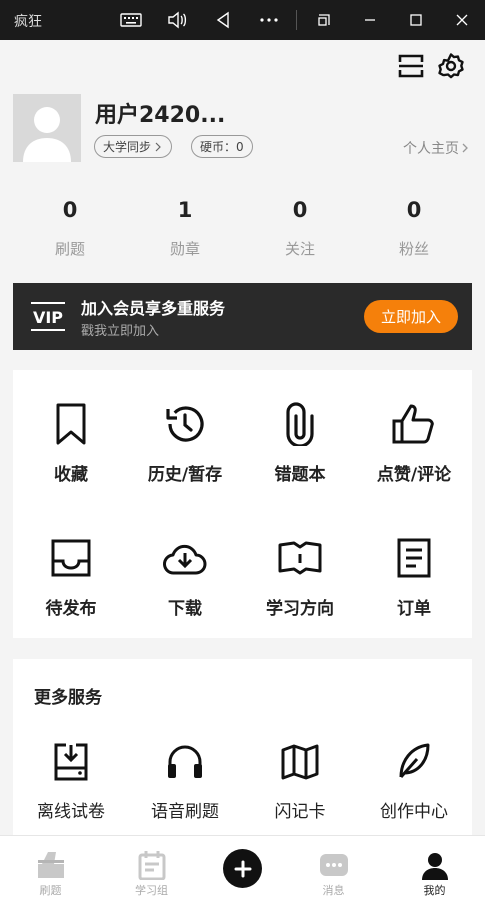  What do you see at coordinates (414, 609) in the screenshot?
I see `feature-label: 订单` at bounding box center [414, 609].